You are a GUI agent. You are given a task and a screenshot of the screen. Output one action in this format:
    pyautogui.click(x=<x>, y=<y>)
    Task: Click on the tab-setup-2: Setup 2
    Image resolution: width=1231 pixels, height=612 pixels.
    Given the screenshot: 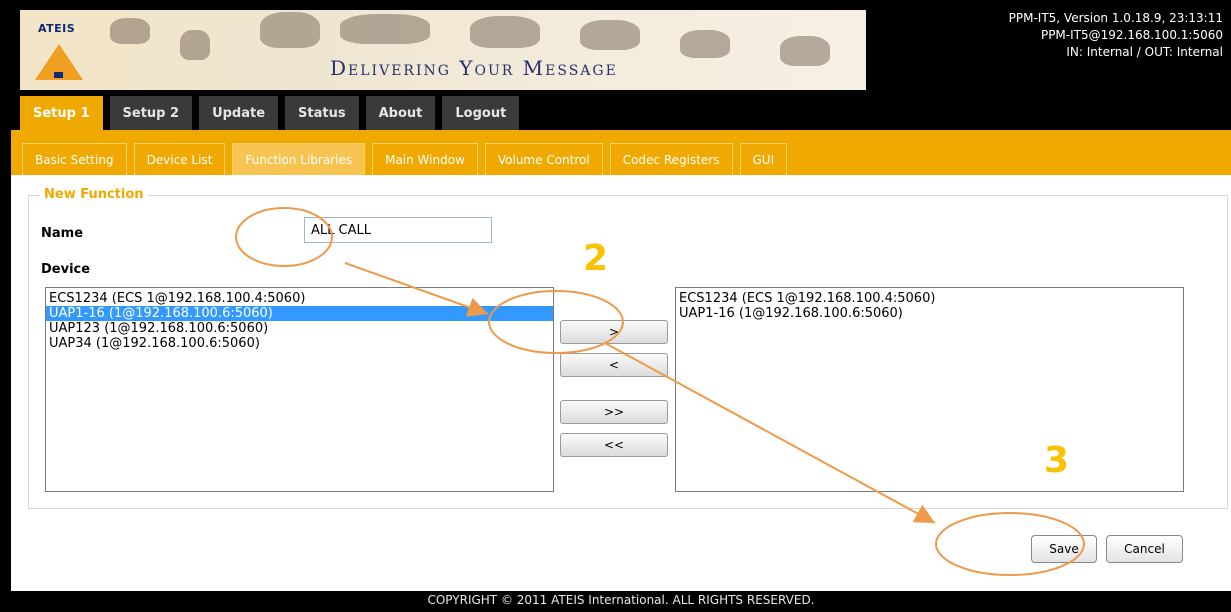 What is the action you would take?
    pyautogui.click(x=151, y=113)
    